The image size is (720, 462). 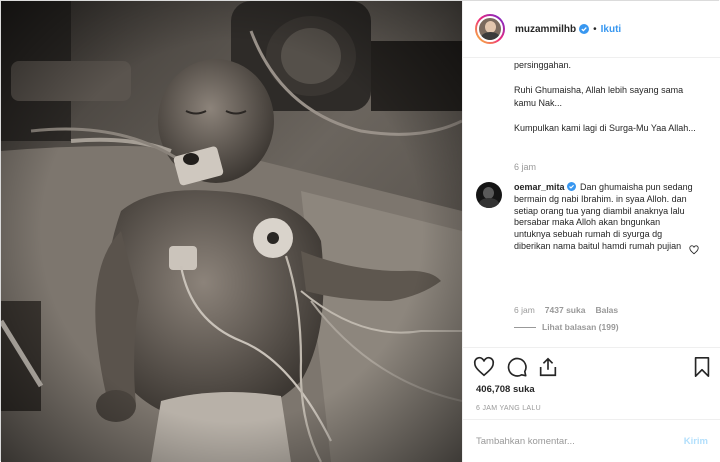 I want to click on author-username: muzammilhb, so click(x=545, y=29).